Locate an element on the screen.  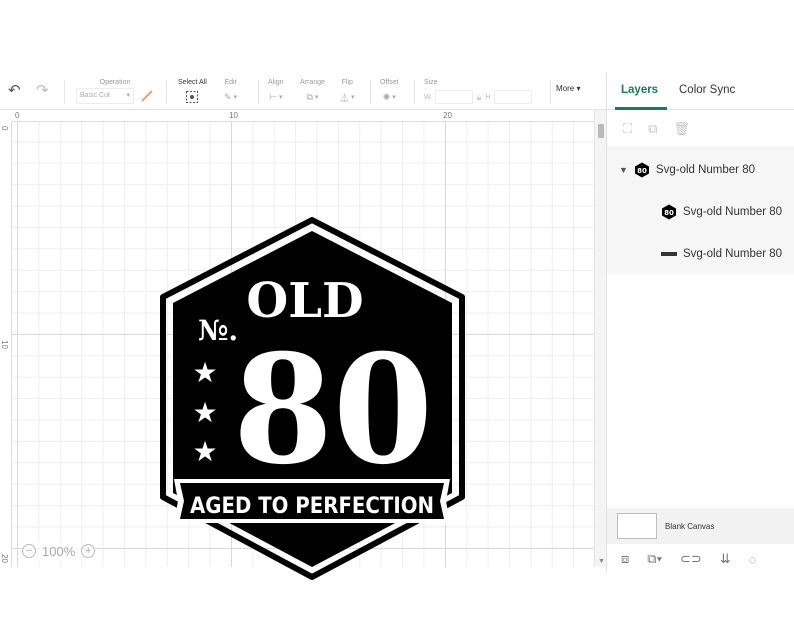
scrollbar-thumb is located at coordinates (601, 131).